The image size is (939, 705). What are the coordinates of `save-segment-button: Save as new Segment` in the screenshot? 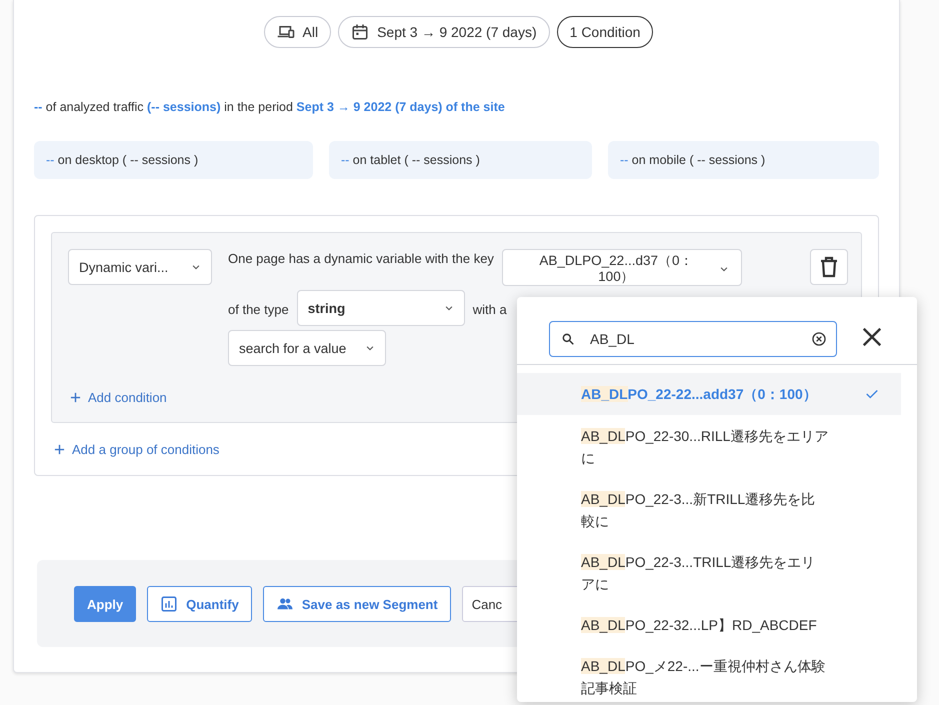 It's located at (356, 604).